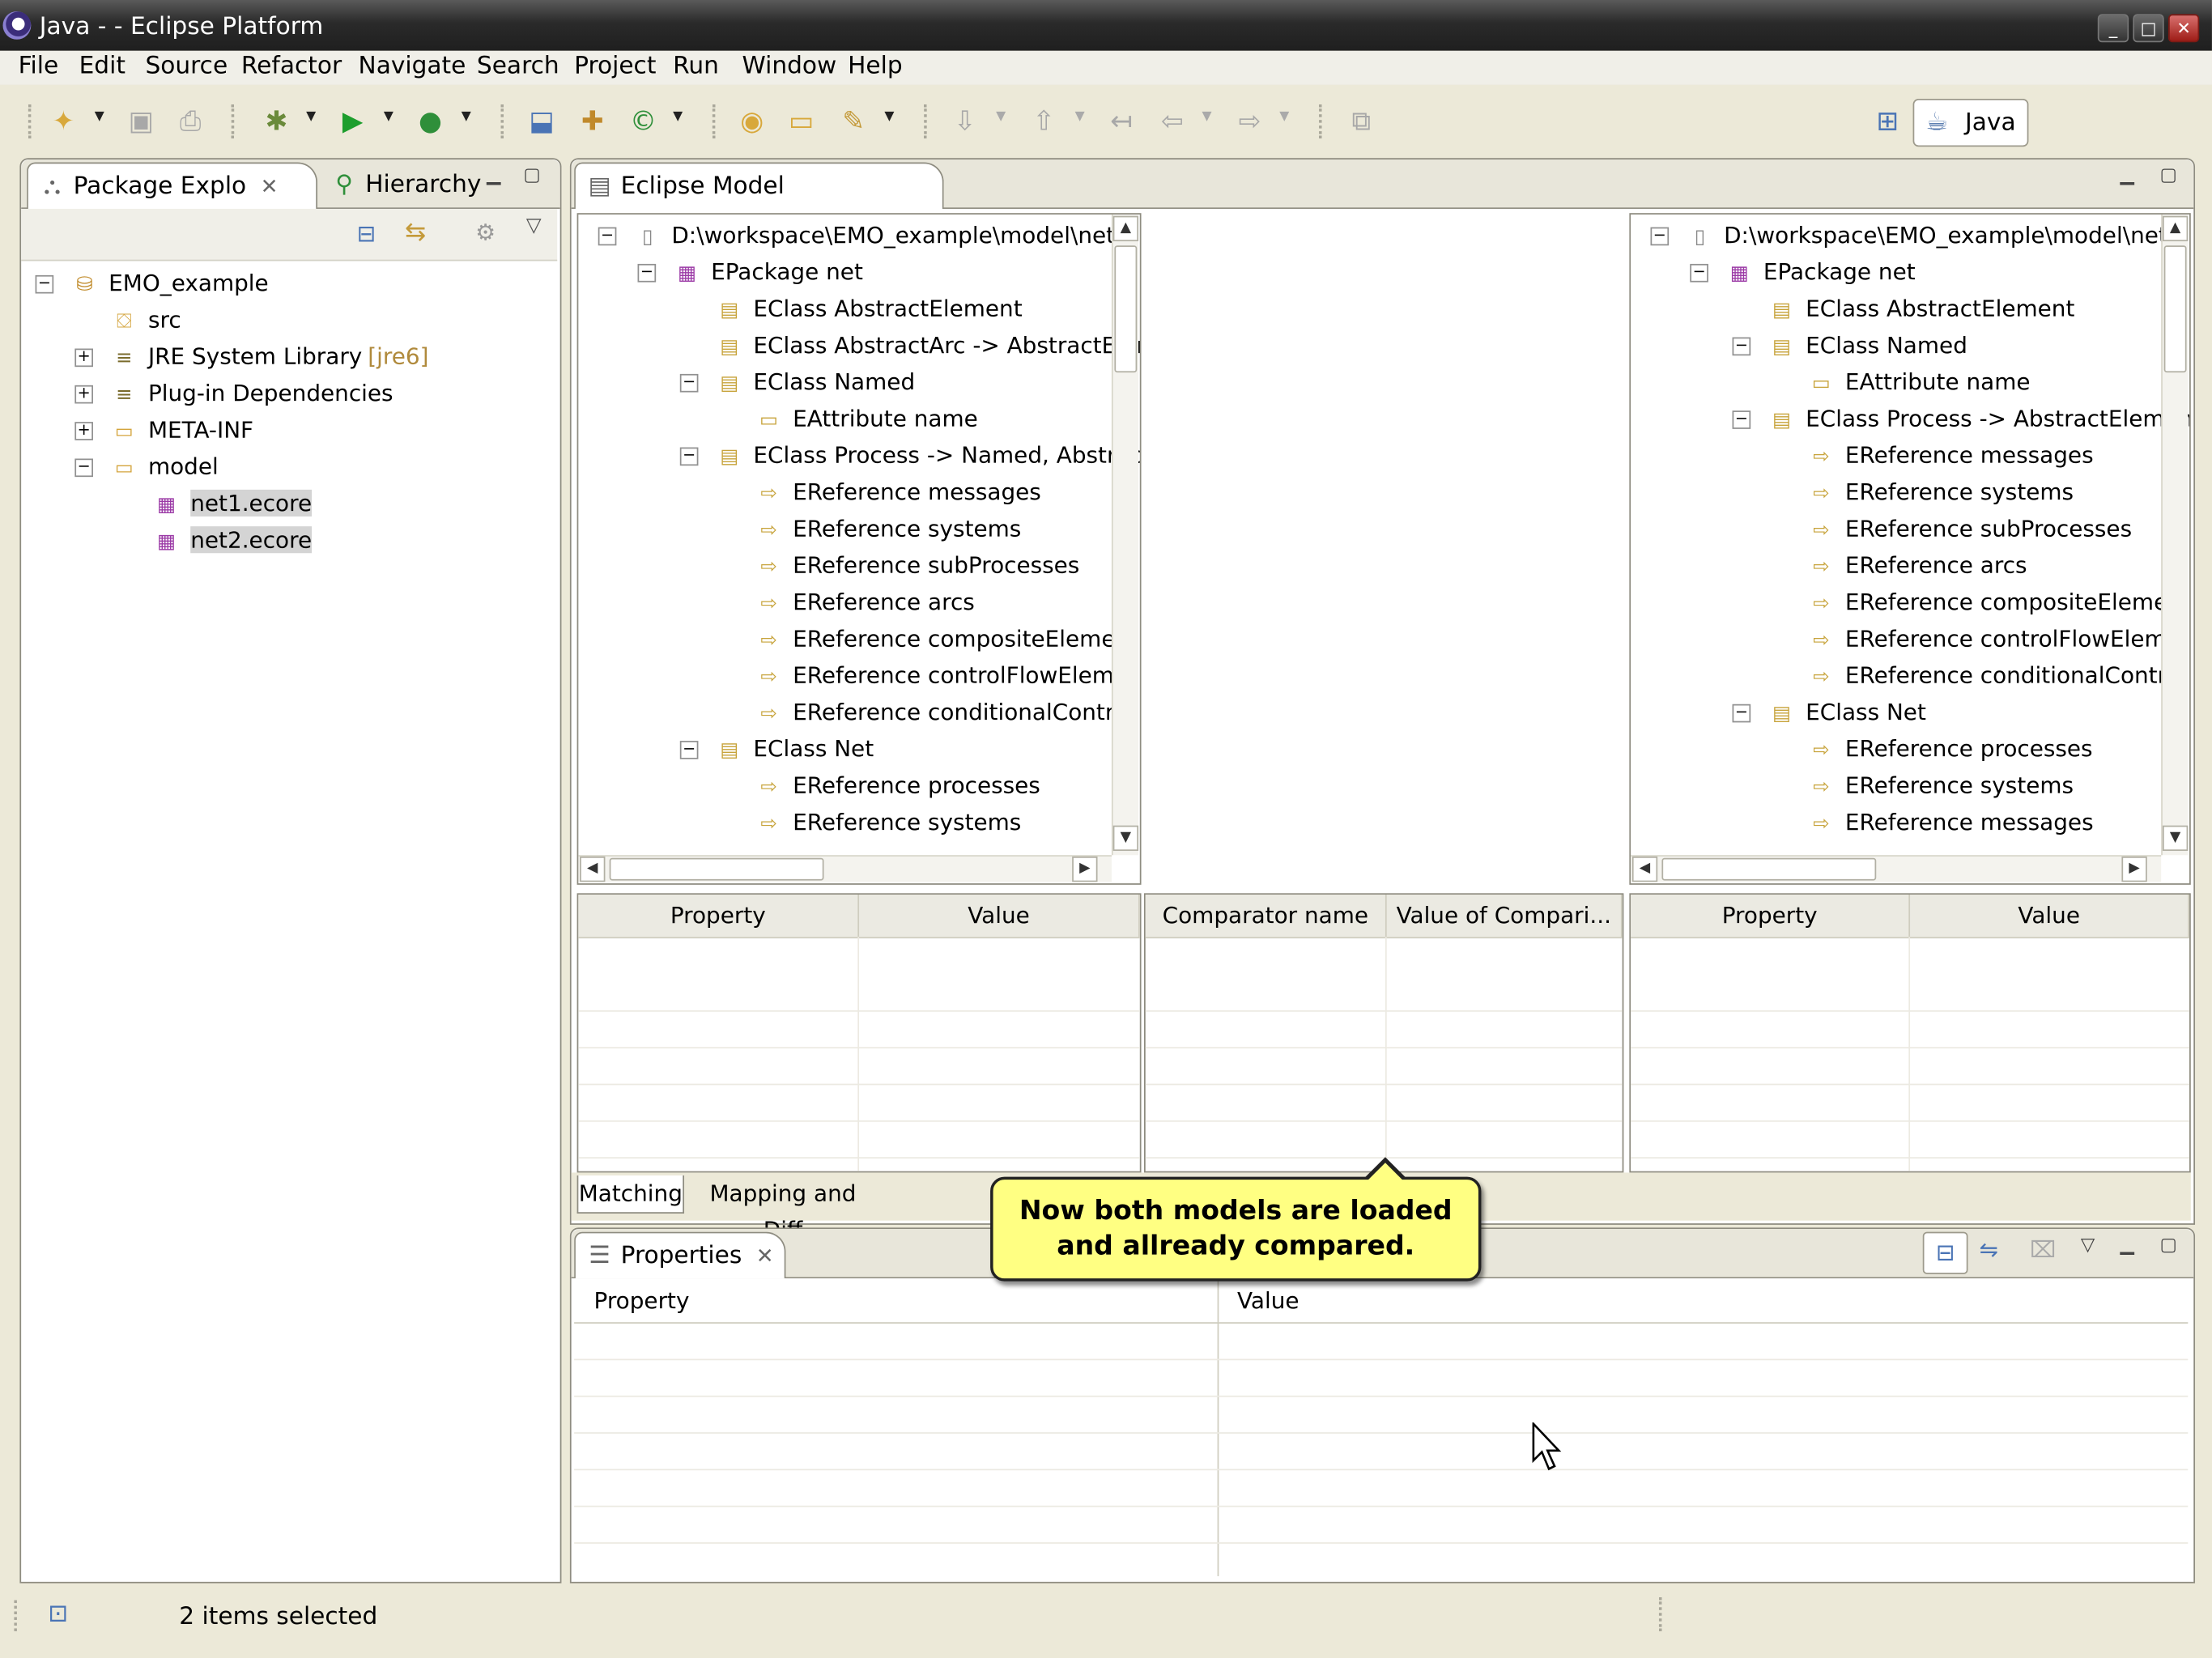 Image resolution: width=2212 pixels, height=1658 pixels. What do you see at coordinates (1897, 868) in the screenshot?
I see `right-horizontal-scrollbar: ◀ ▶` at bounding box center [1897, 868].